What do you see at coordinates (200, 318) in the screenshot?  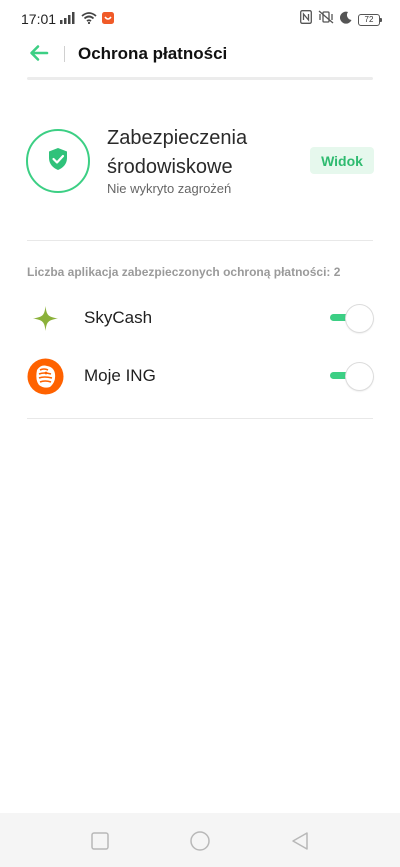 I see `app-row-skycash: SkyCash` at bounding box center [200, 318].